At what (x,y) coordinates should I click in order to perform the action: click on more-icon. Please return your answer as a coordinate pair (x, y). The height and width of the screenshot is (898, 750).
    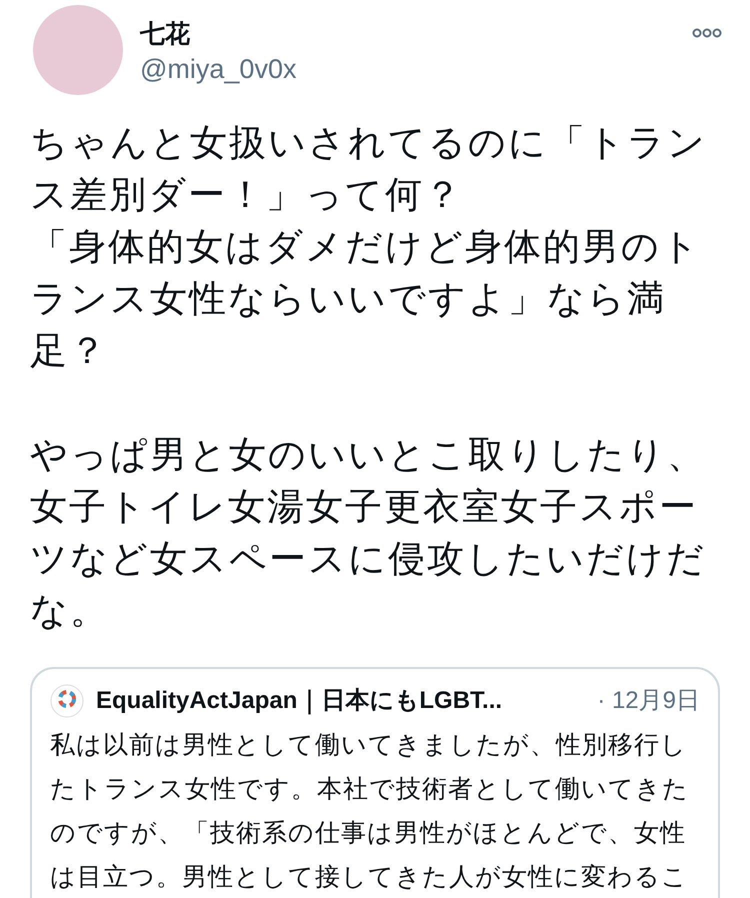
    Looking at the image, I should click on (707, 33).